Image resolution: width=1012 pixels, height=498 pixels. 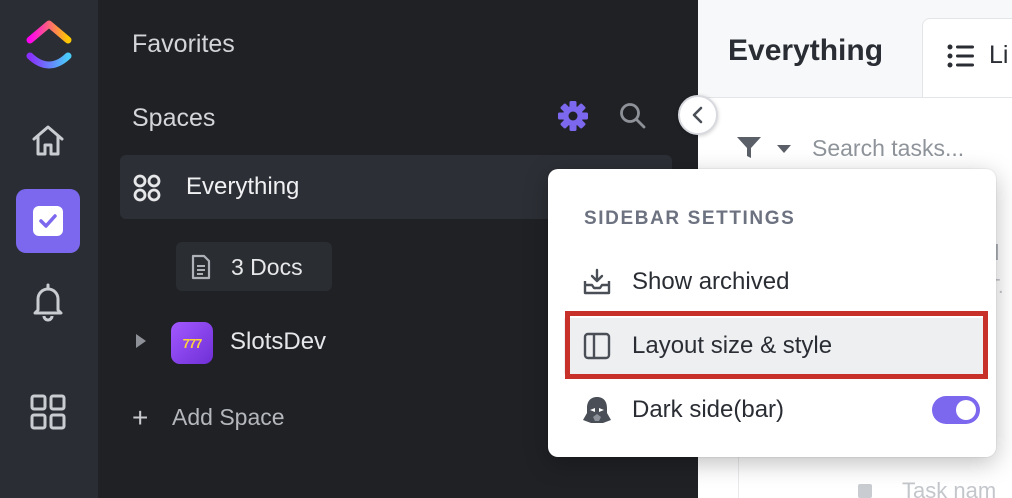 I want to click on home-nav-button, so click(x=48, y=140).